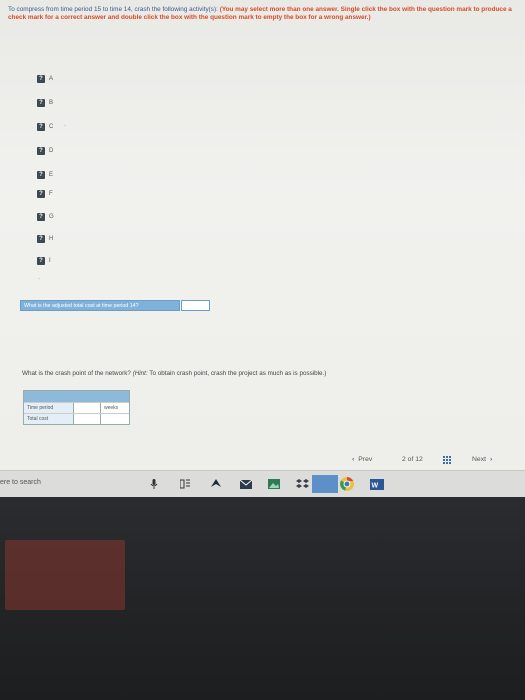 This screenshot has height=700, width=525. I want to click on word-icon: W, so click(377, 484).